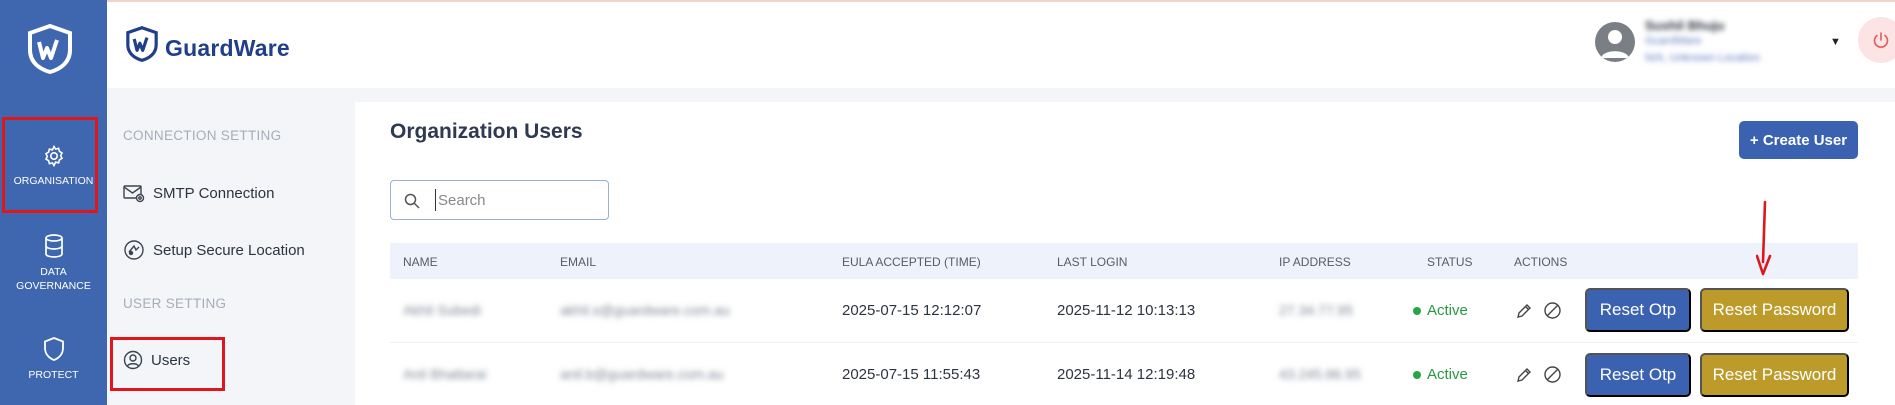 The image size is (1895, 405). Describe the element at coordinates (1798, 140) in the screenshot. I see `create-user-button: + Create User` at that location.